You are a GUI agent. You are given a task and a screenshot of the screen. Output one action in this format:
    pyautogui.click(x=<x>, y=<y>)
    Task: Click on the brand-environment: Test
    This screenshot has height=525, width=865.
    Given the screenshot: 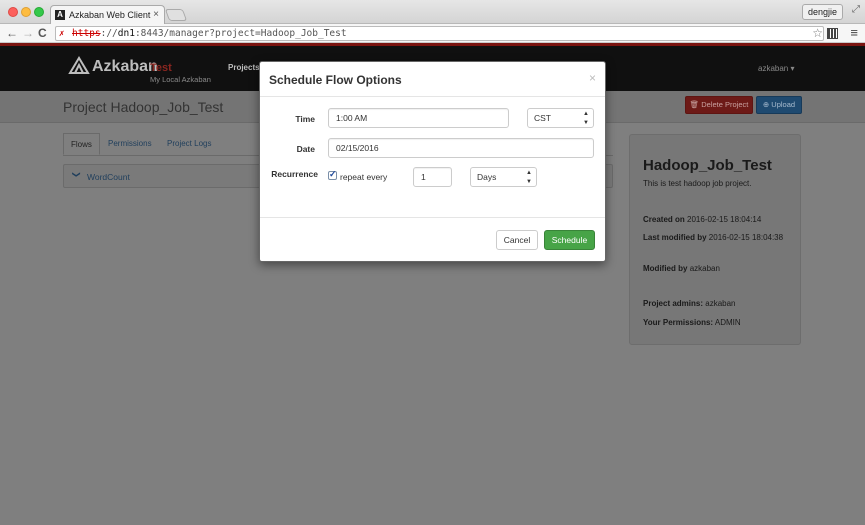 What is the action you would take?
    pyautogui.click(x=161, y=68)
    